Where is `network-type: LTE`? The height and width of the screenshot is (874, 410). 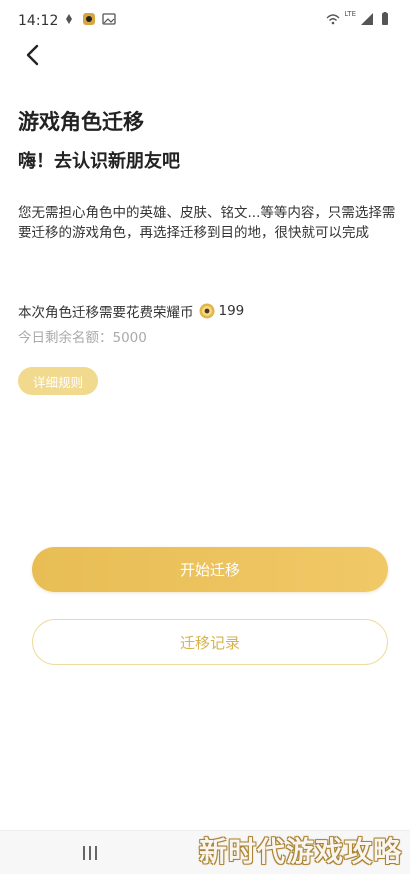
network-type: LTE is located at coordinates (350, 14).